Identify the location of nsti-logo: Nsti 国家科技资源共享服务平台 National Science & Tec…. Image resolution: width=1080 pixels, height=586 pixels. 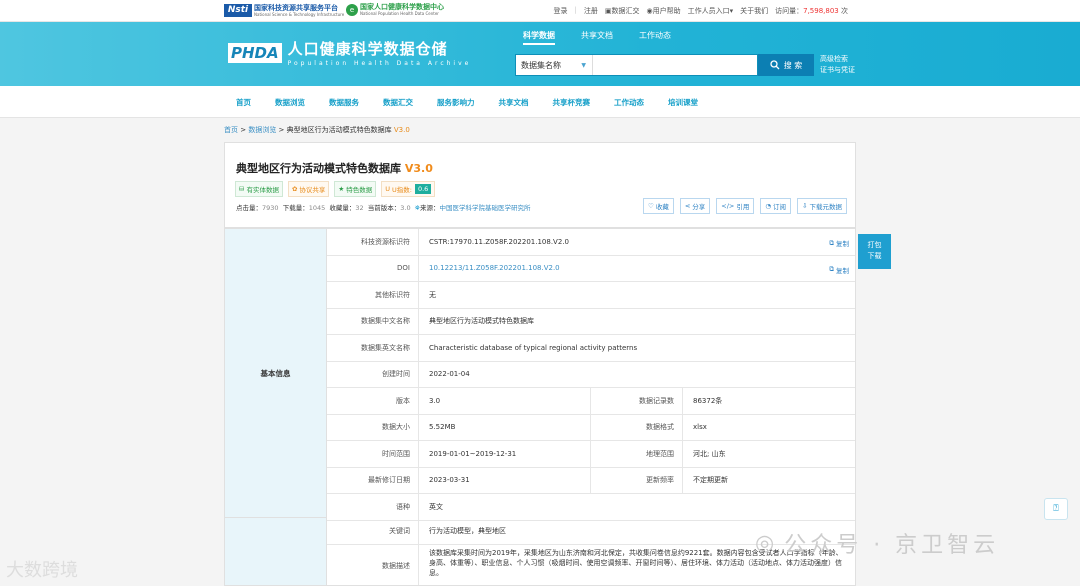
(284, 10).